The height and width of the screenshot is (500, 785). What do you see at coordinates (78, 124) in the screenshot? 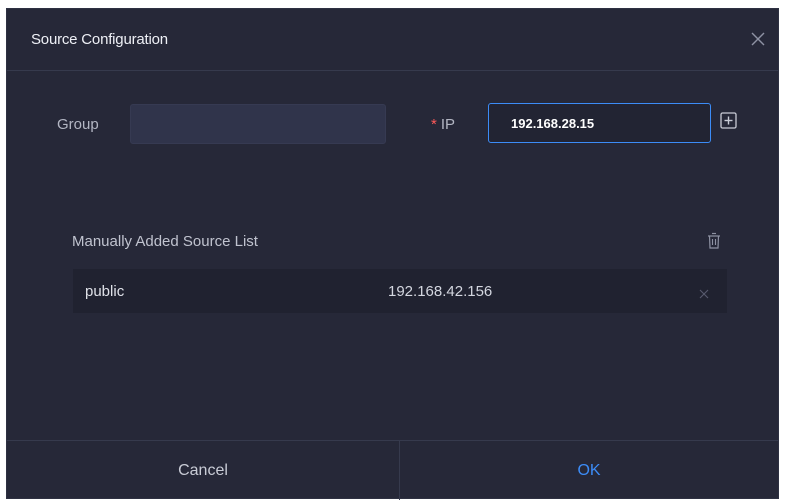
I see `group-label: Group` at bounding box center [78, 124].